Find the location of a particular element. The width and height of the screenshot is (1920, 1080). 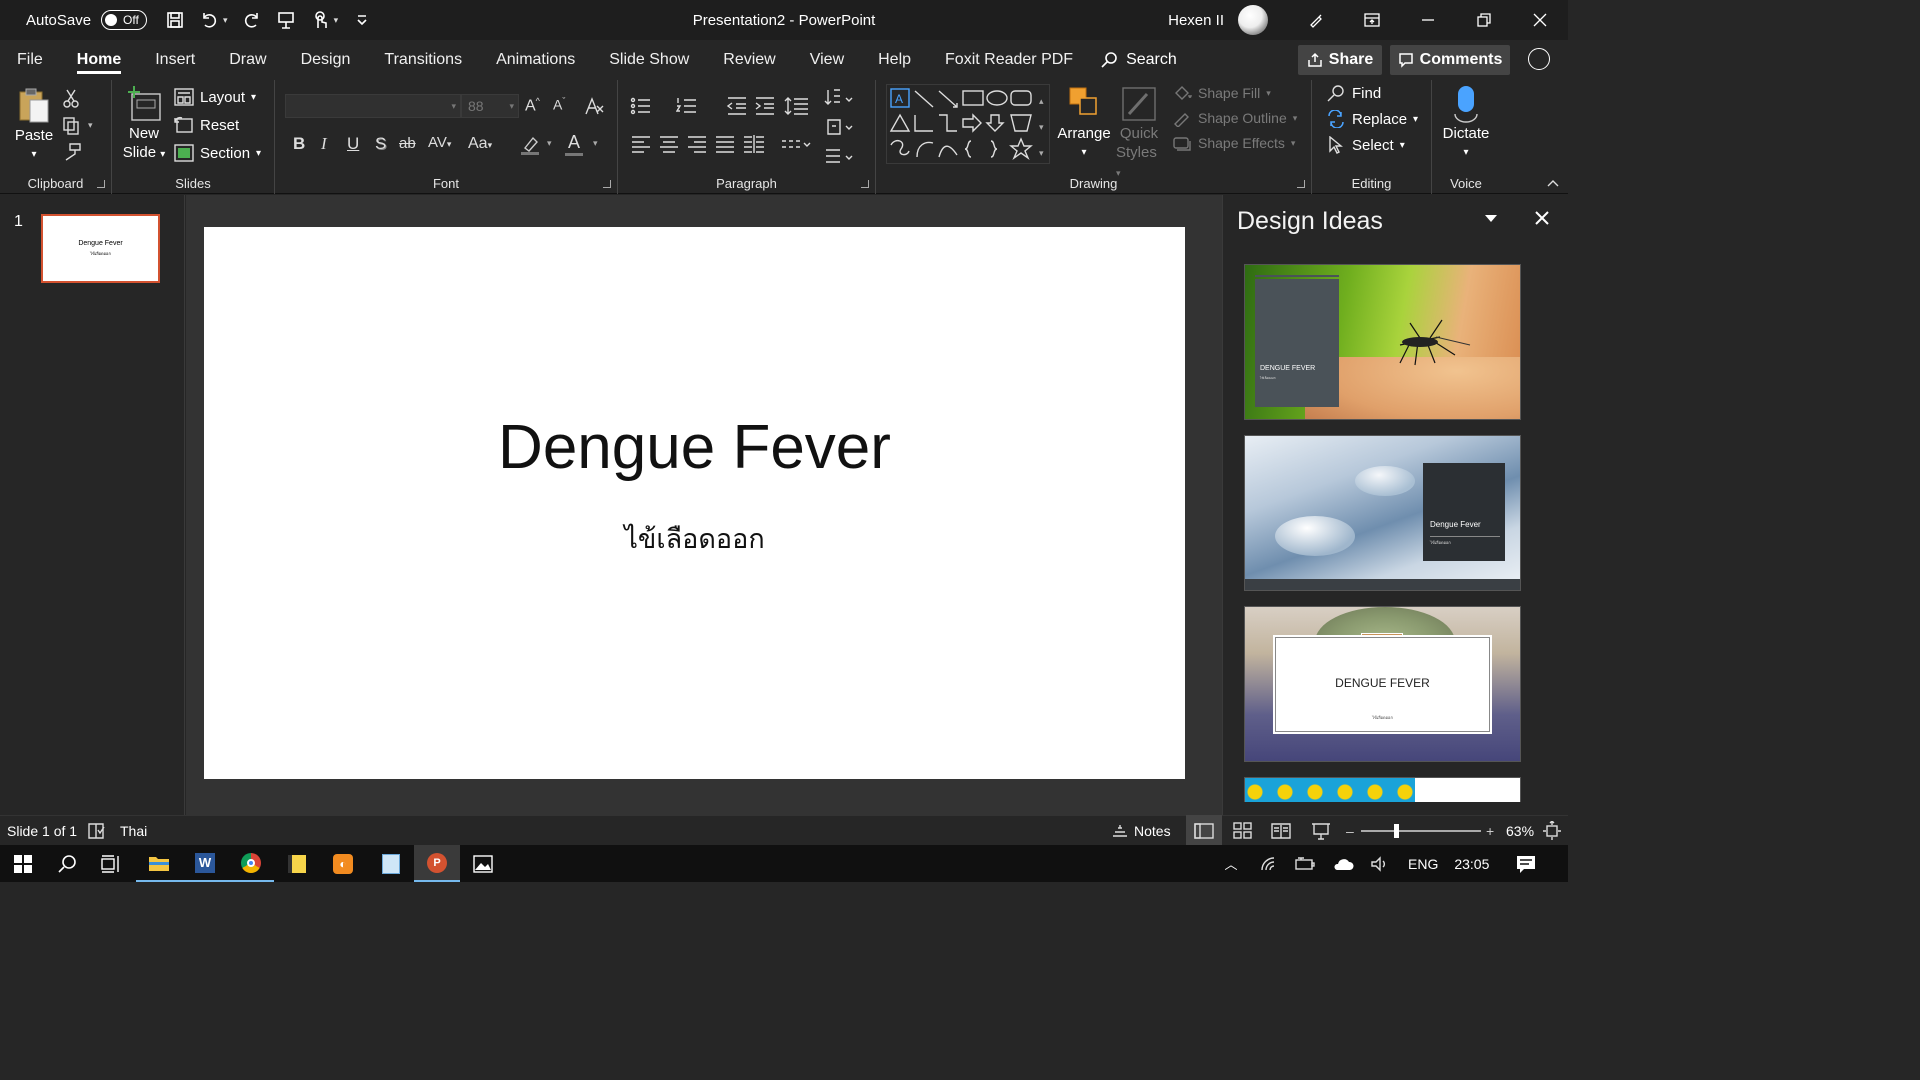

slide-subtitle: ไข้เลือดออก is located at coordinates (694, 538).